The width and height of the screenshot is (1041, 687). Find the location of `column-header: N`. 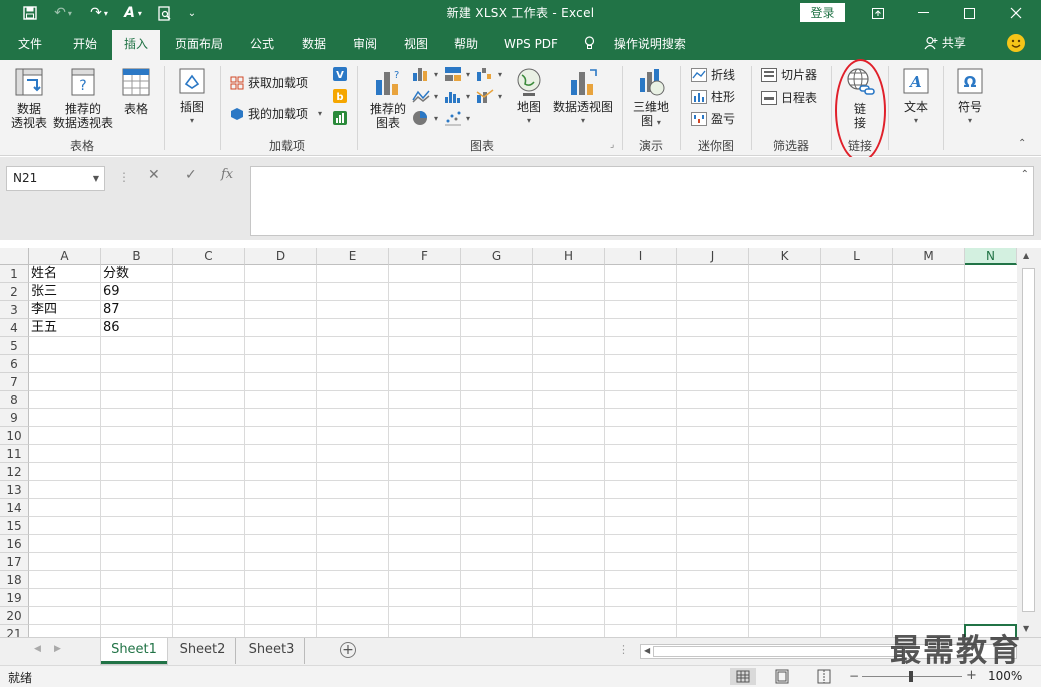

column-header: N is located at coordinates (991, 256).